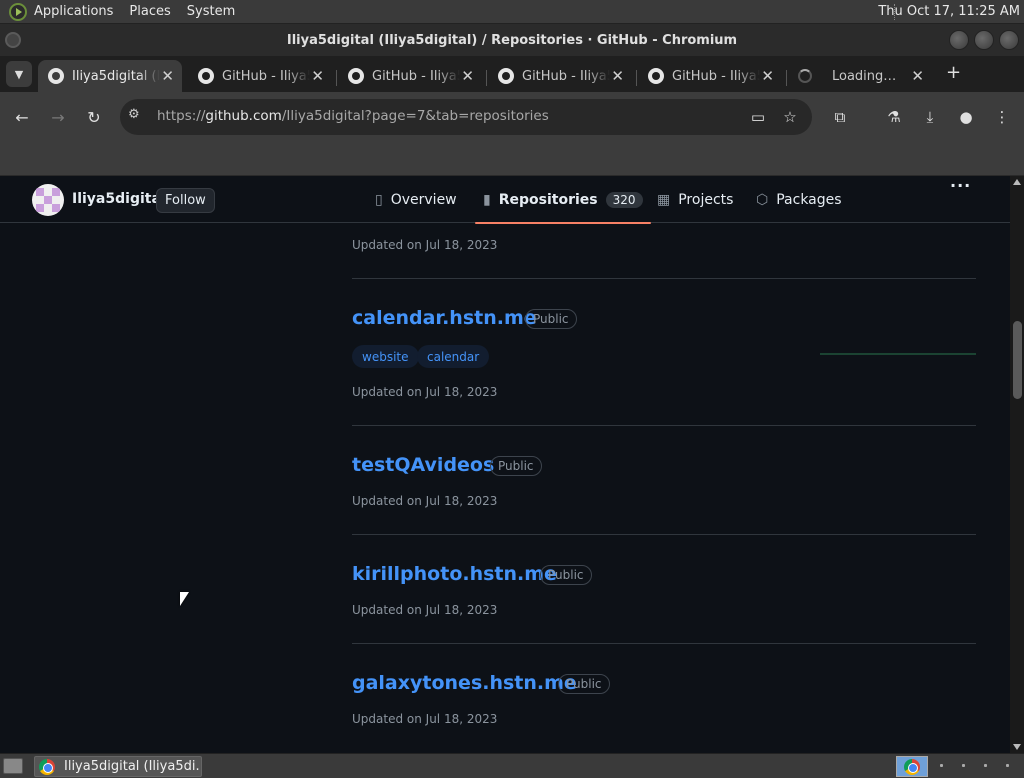  What do you see at coordinates (1017, 182) in the screenshot?
I see `scroll-up-icon` at bounding box center [1017, 182].